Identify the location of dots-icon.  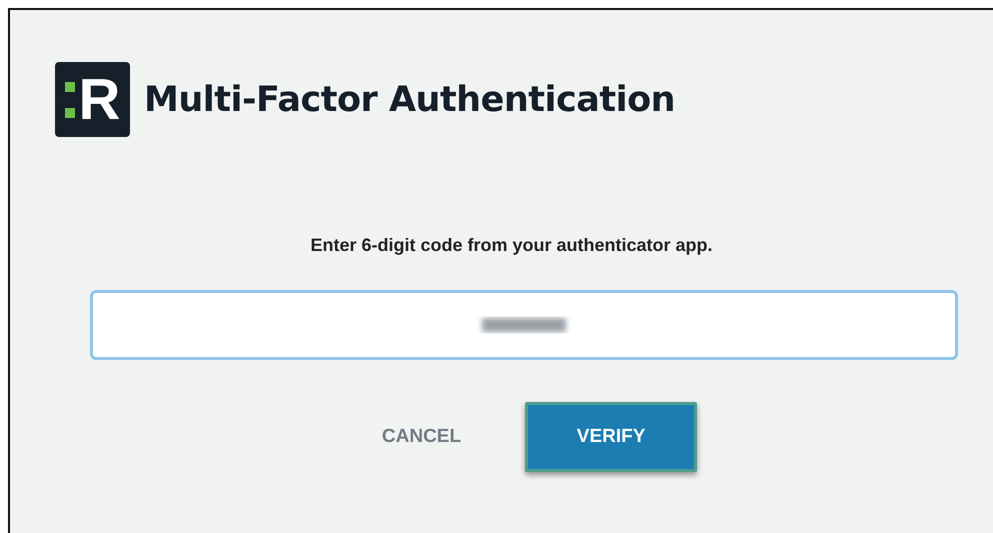
(69, 100).